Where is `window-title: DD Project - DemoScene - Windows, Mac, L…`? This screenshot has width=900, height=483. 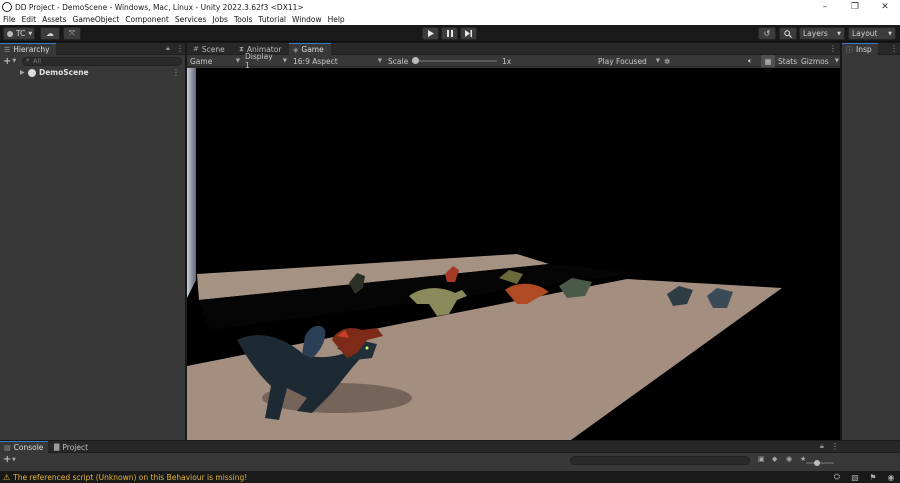 window-title: DD Project - DemoScene - Windows, Mac, L… is located at coordinates (159, 7).